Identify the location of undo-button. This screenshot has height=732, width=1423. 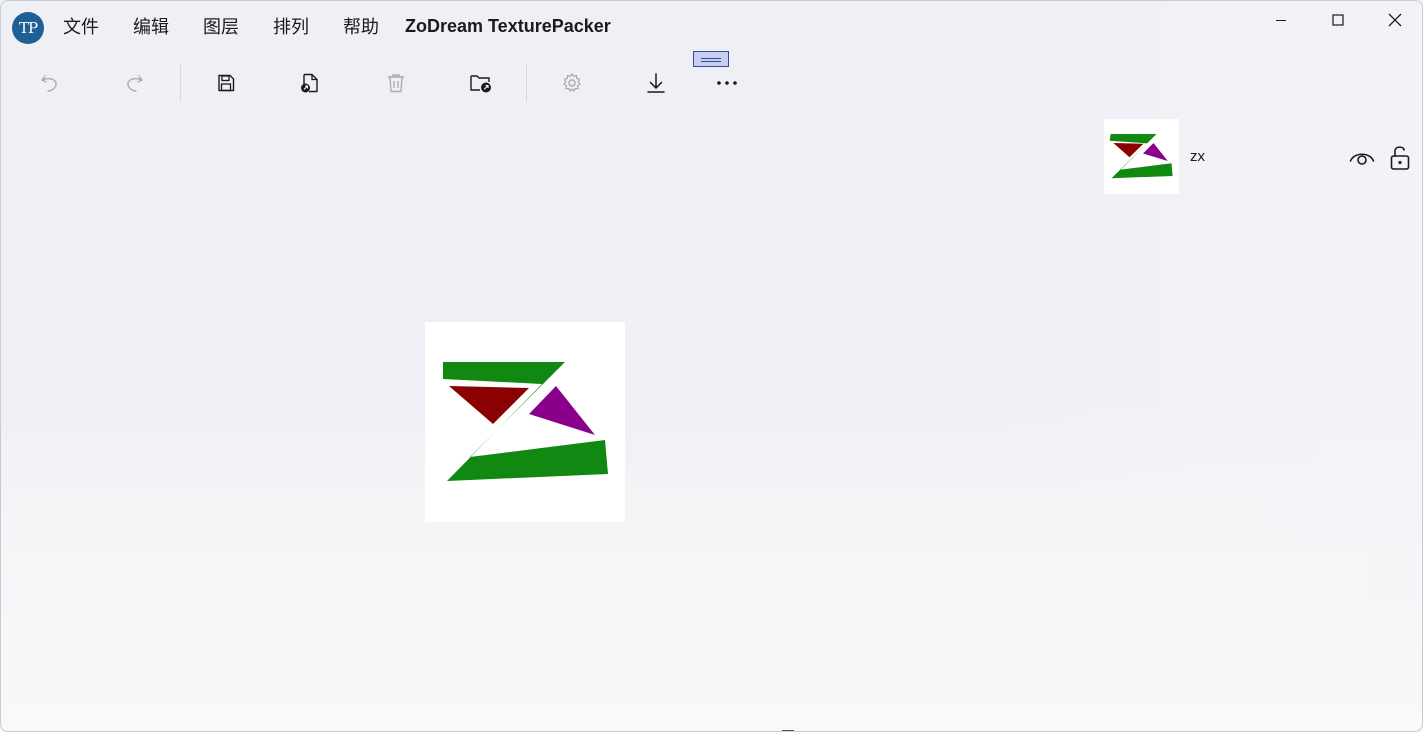
(50, 83).